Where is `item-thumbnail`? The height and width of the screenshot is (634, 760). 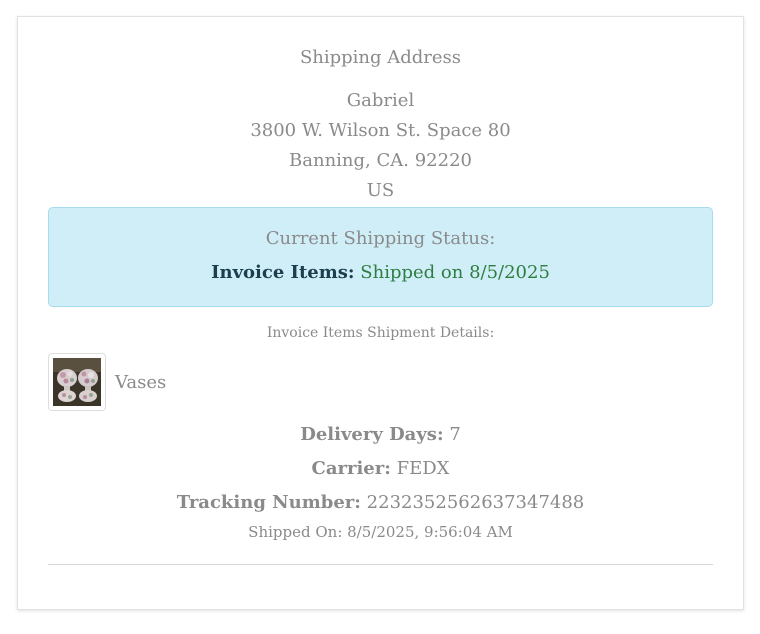
item-thumbnail is located at coordinates (77, 382).